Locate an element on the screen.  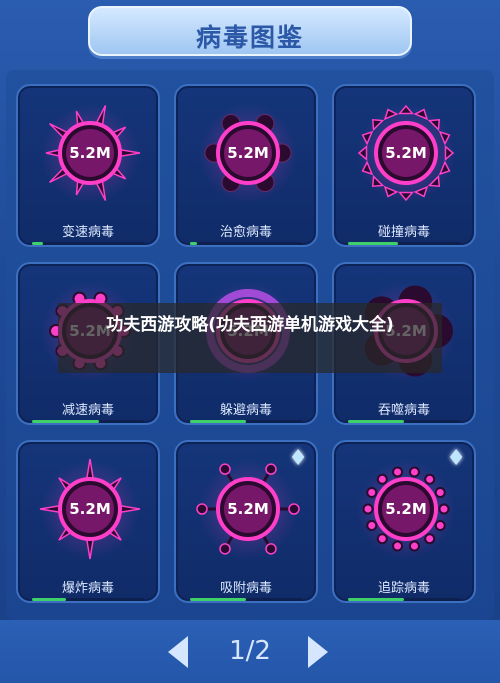
virus-card: 5.2M 爆炸病毒 is located at coordinates (88, 521).